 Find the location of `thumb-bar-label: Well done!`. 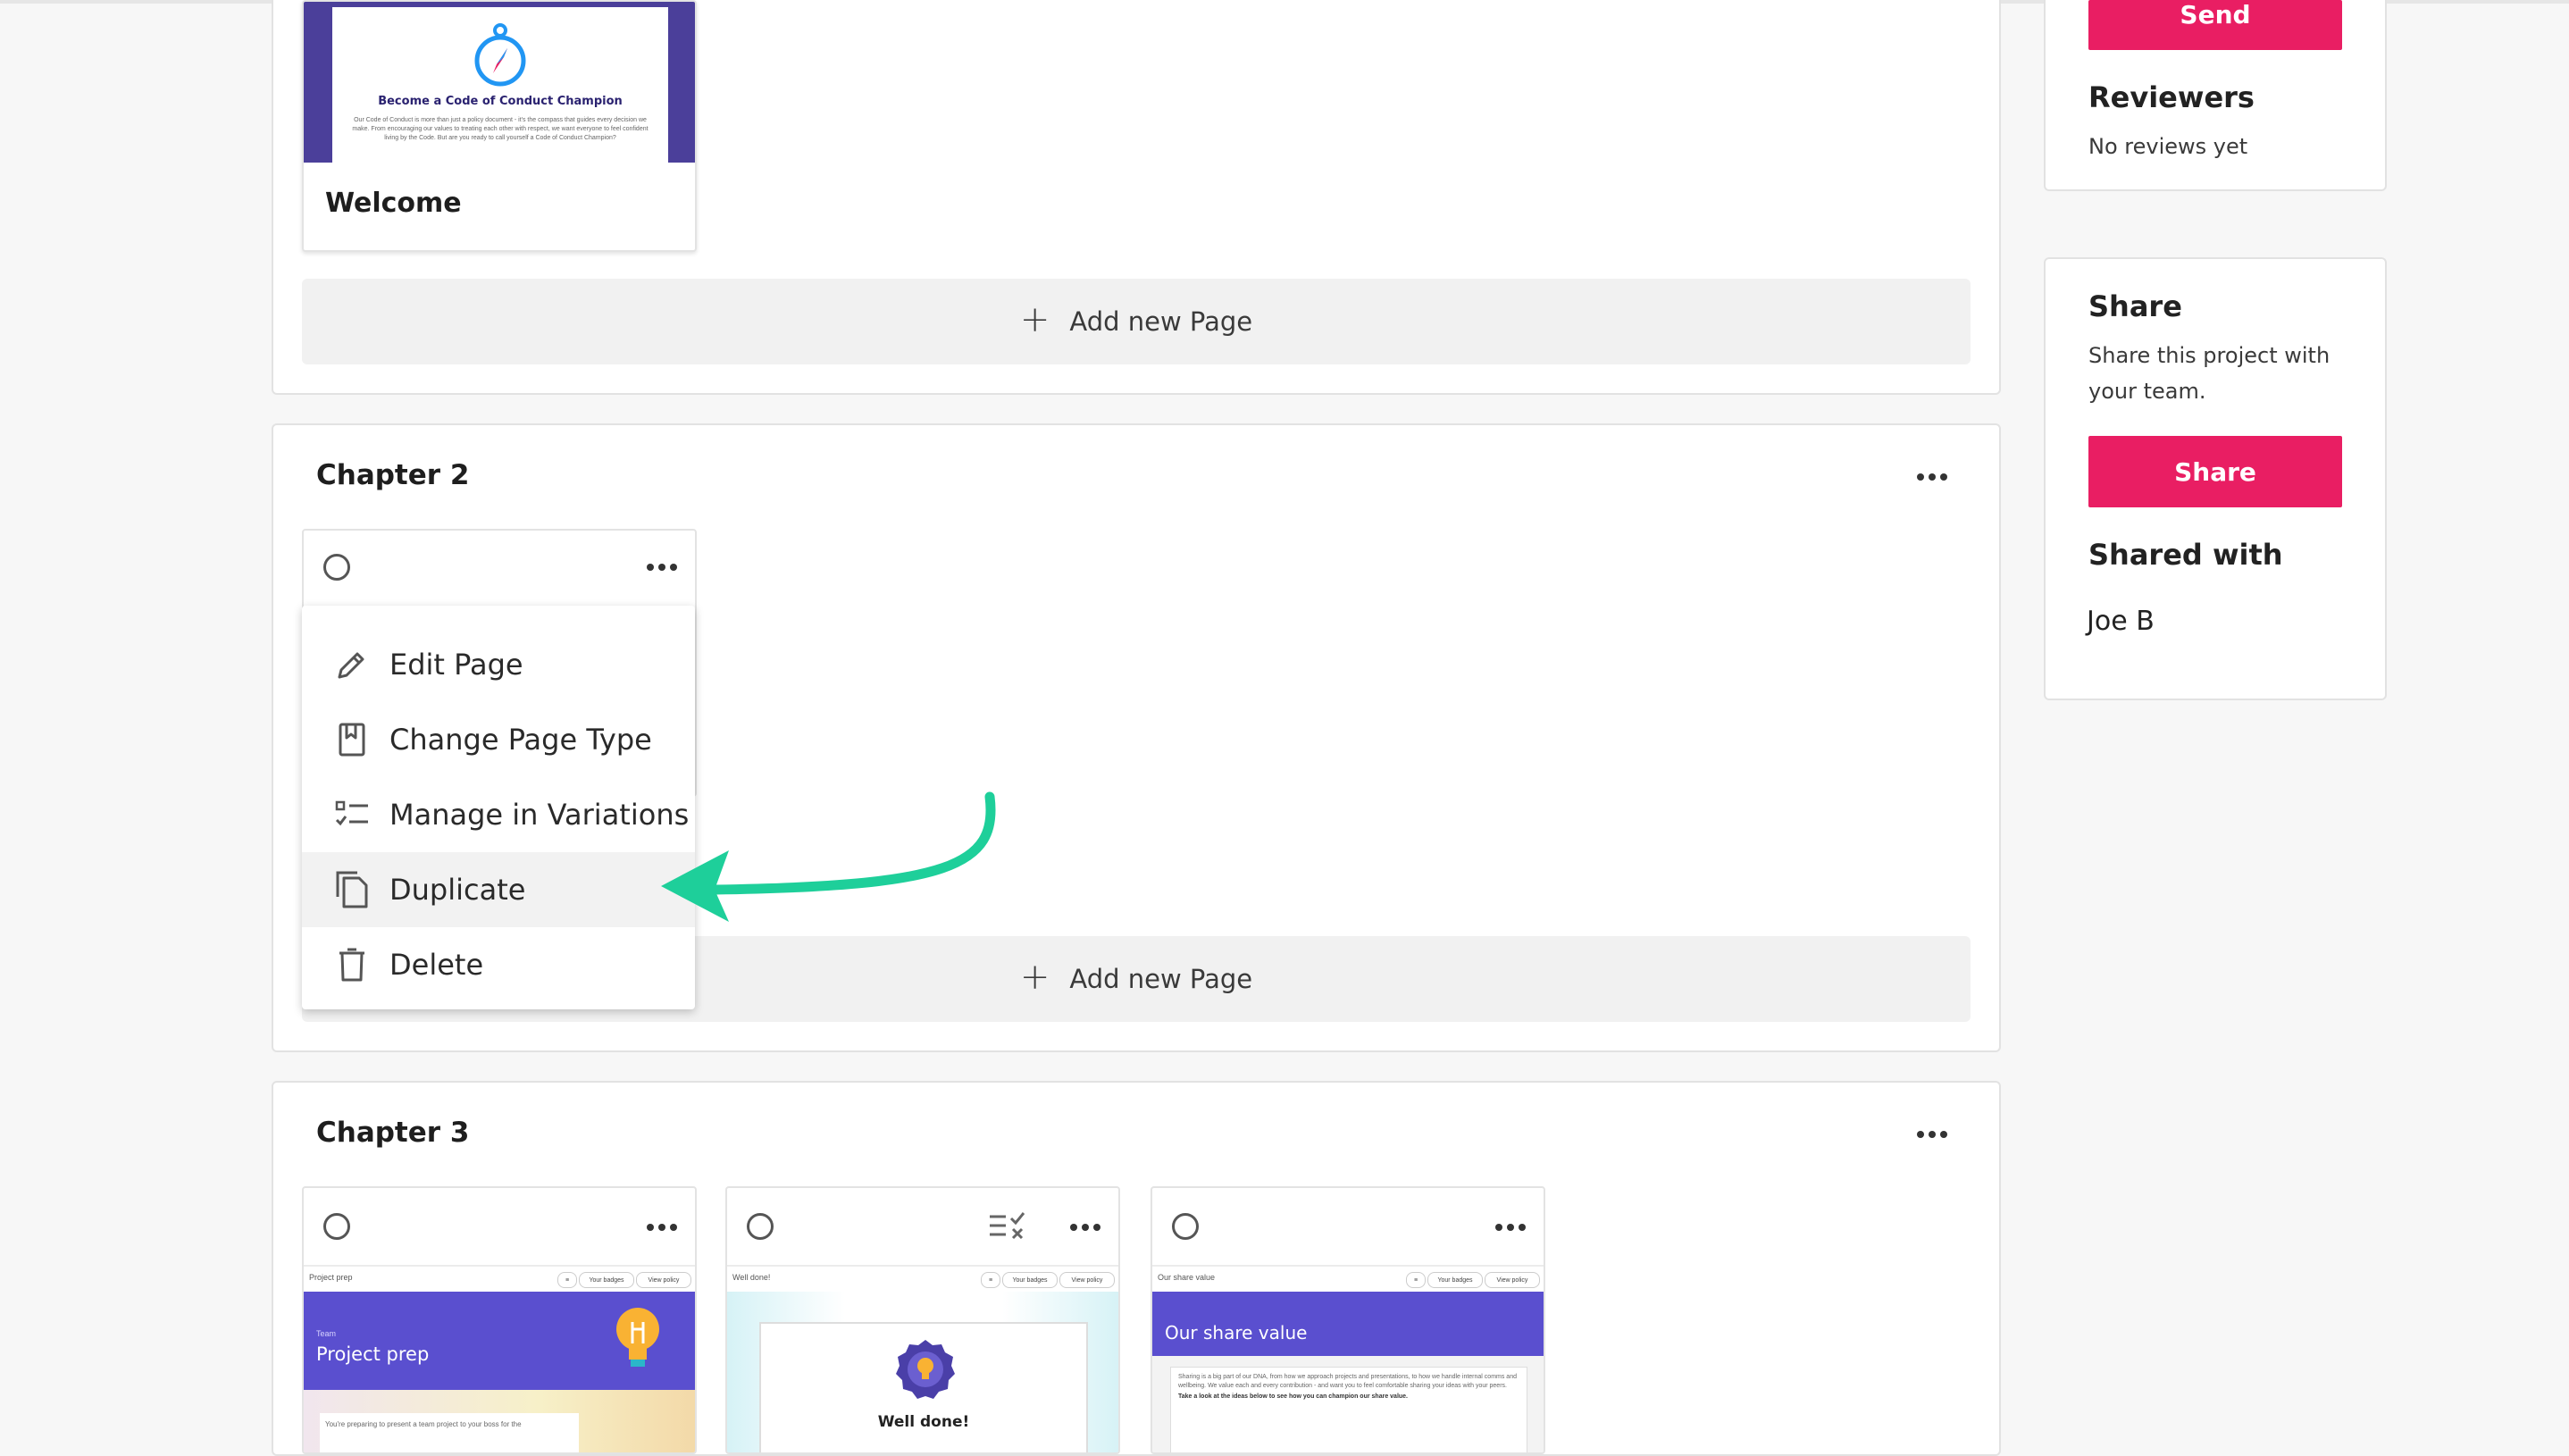

thumb-bar-label: Well done! is located at coordinates (751, 1277).